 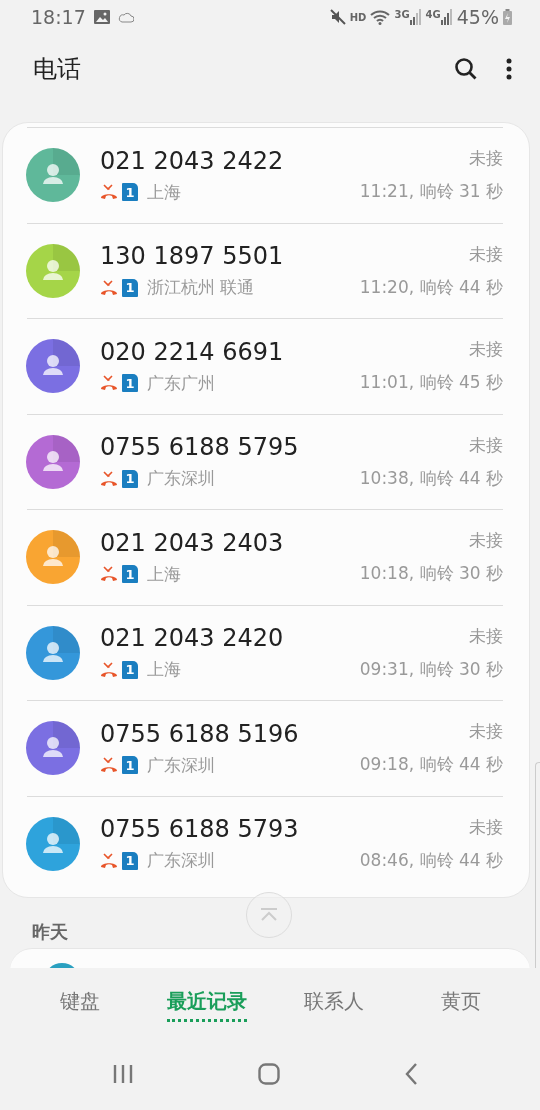 I want to click on network-label: 3G, so click(x=402, y=14).